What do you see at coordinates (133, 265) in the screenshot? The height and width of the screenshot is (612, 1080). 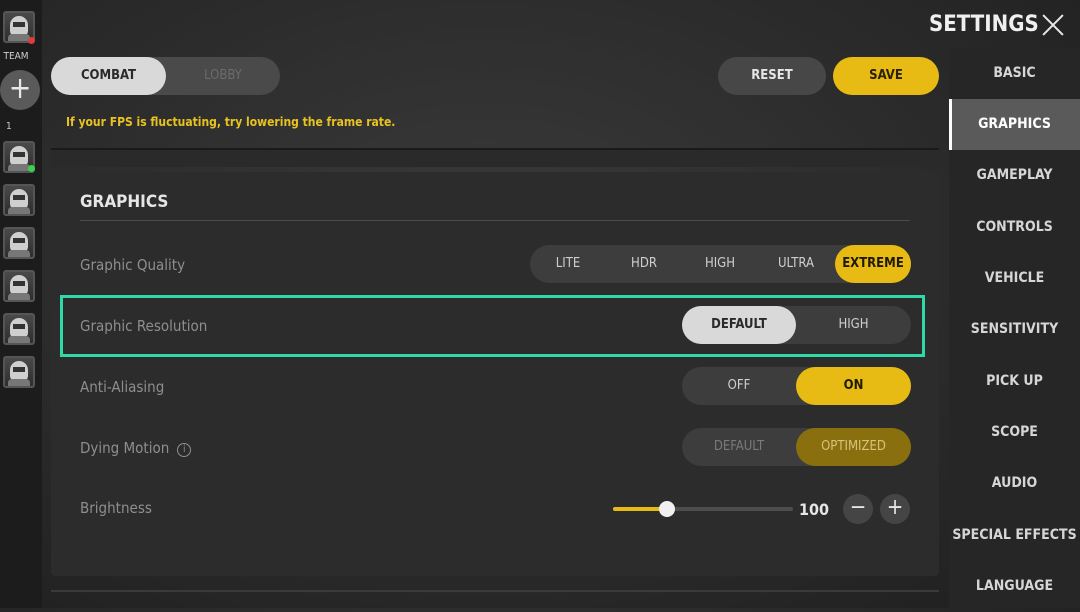 I see `graphic-quality-label: Graphic Quality` at bounding box center [133, 265].